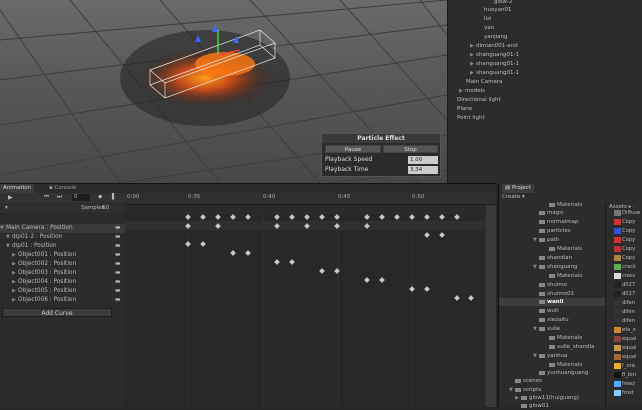  Describe the element at coordinates (472, 91) in the screenshot. I see `hierarchy-item: ▶ models` at that location.